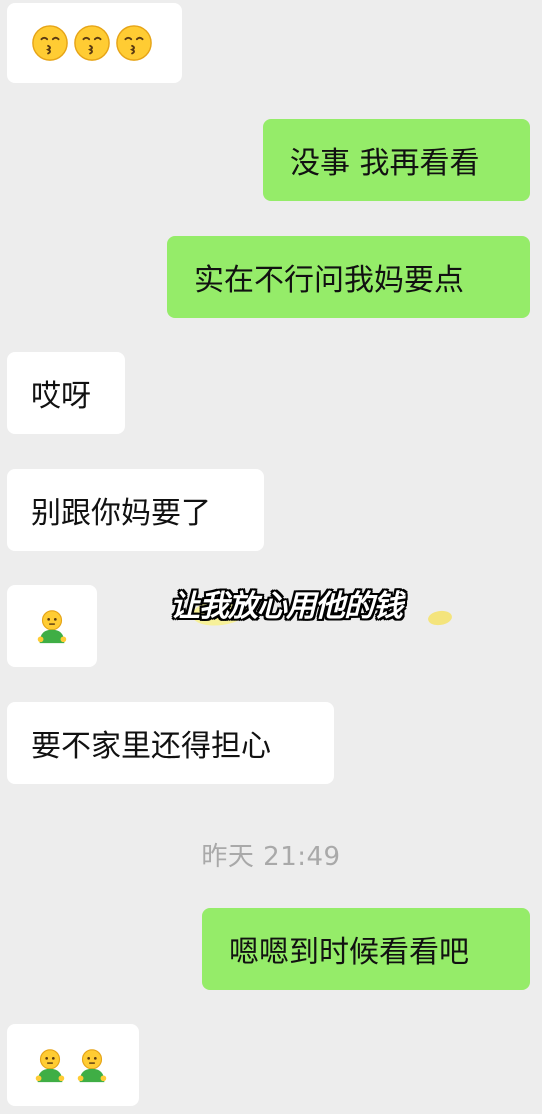  I want to click on message-text: 别跟你妈要了, so click(121, 513).